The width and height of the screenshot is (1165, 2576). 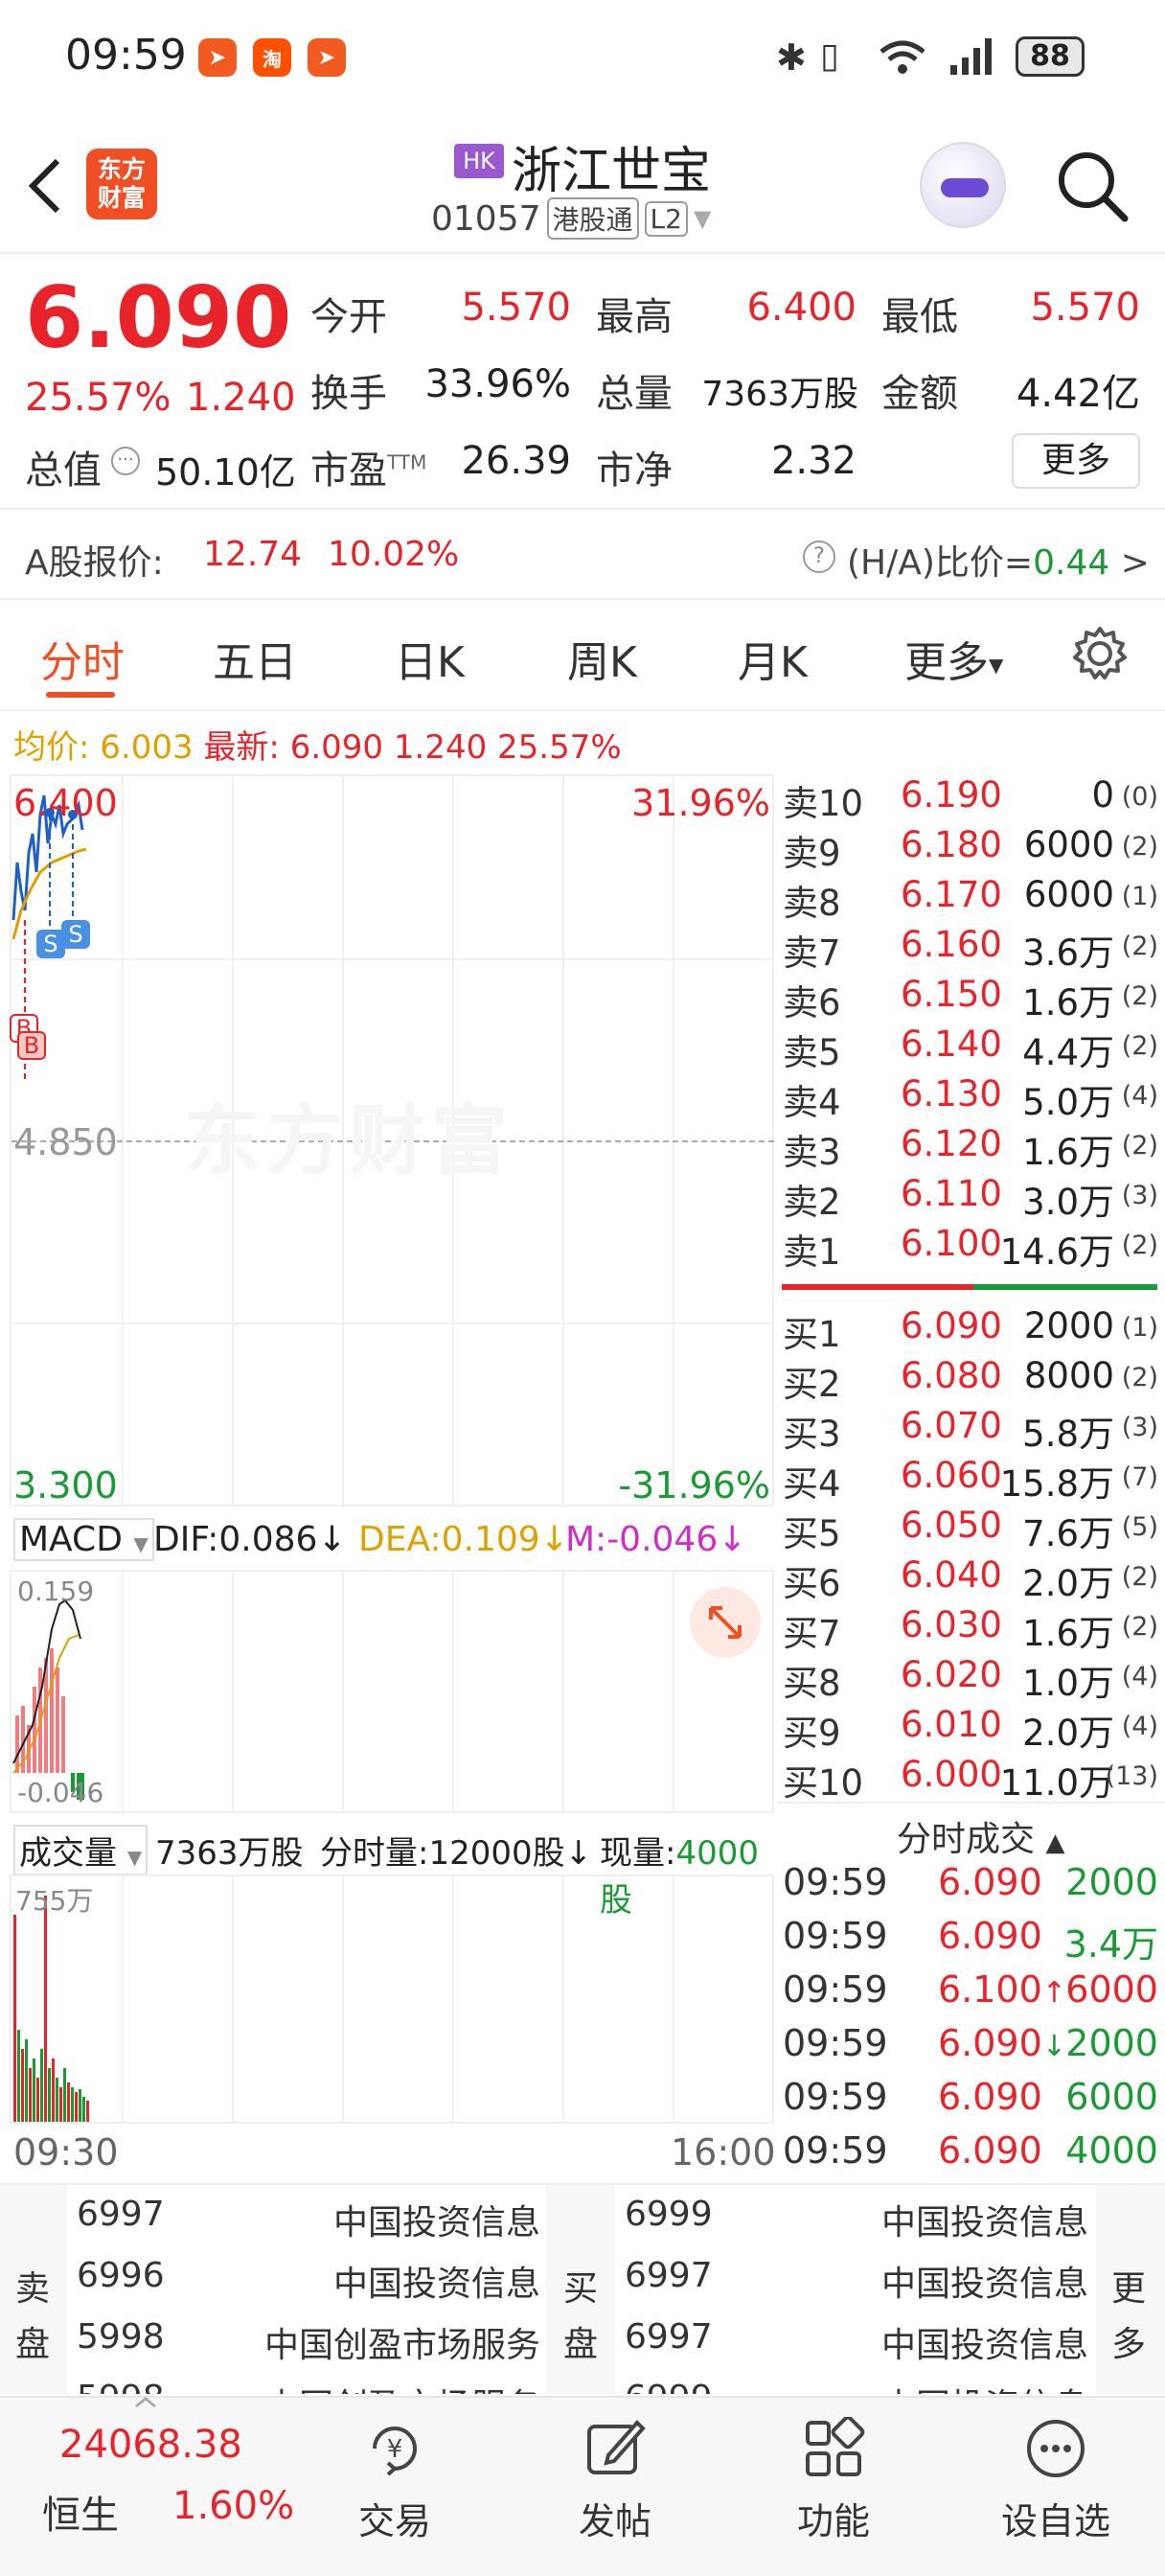 What do you see at coordinates (81, 1850) in the screenshot?
I see `volume-selector: 成交量 ▼` at bounding box center [81, 1850].